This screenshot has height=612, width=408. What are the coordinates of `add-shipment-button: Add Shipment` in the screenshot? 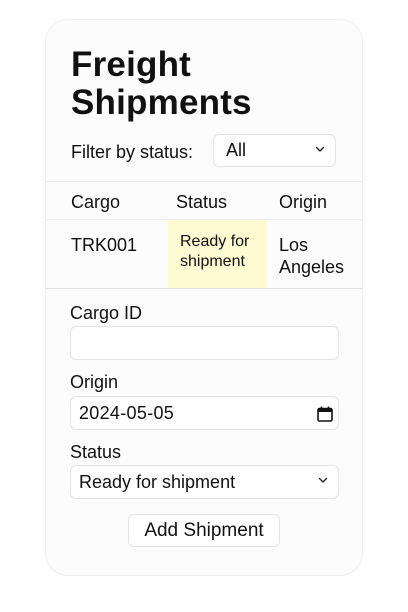 It's located at (204, 530).